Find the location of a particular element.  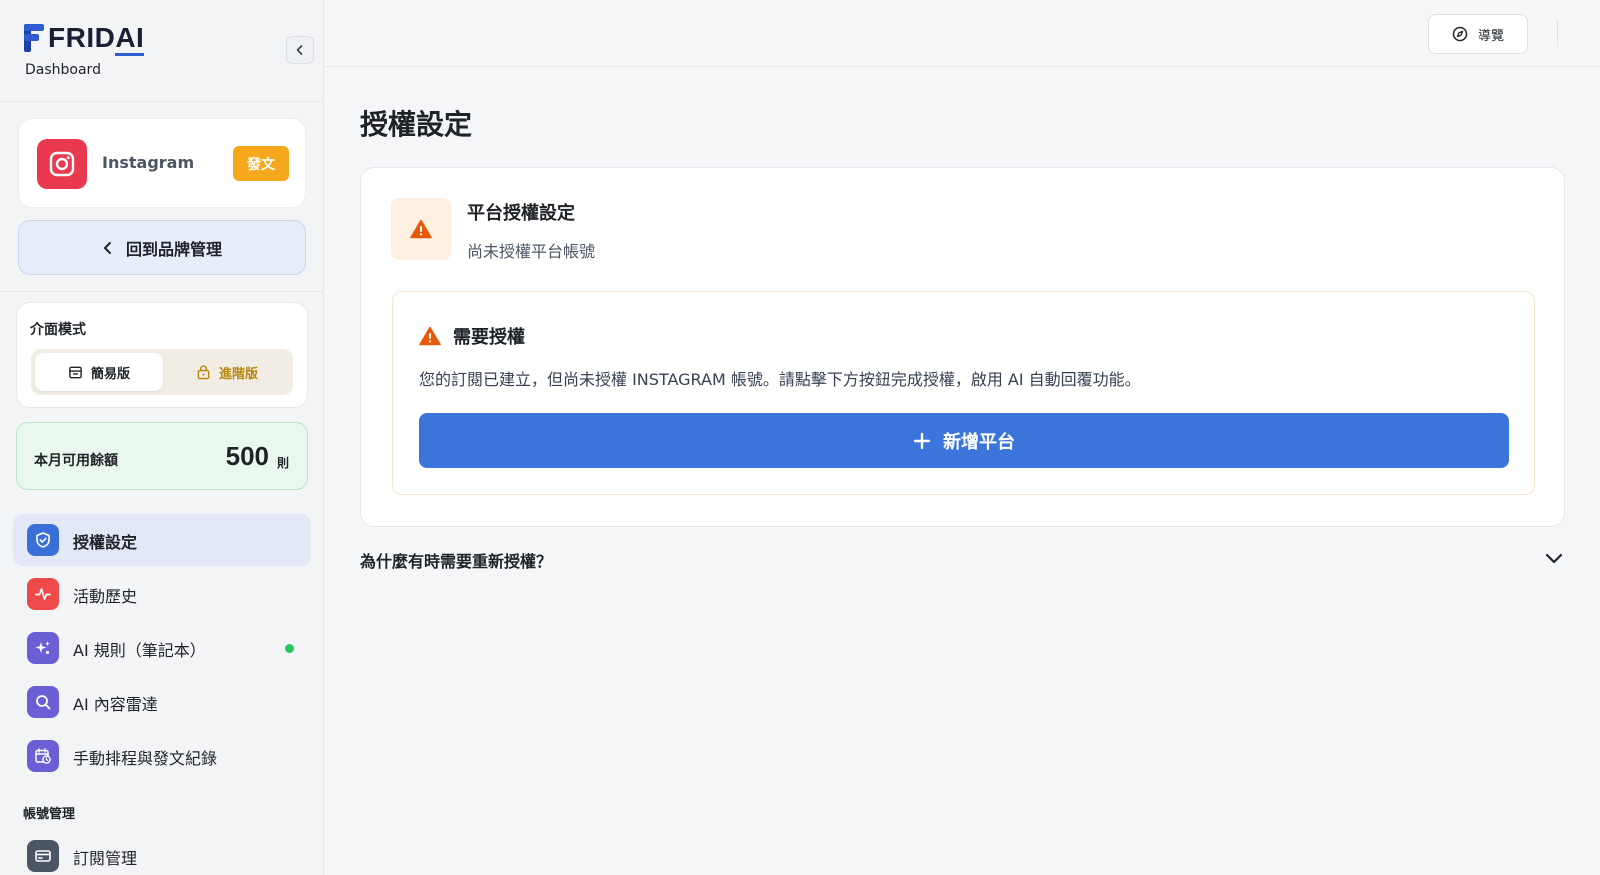

guide-button: 導覽 is located at coordinates (1478, 34).